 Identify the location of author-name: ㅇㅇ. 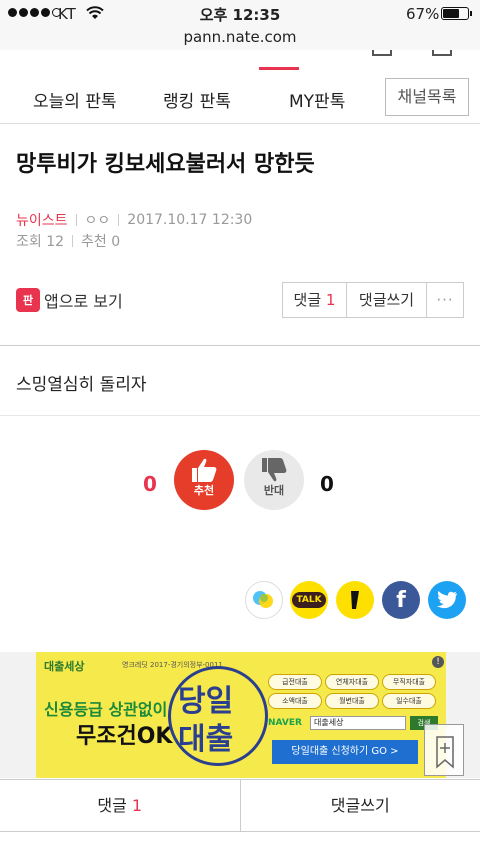
(97, 221).